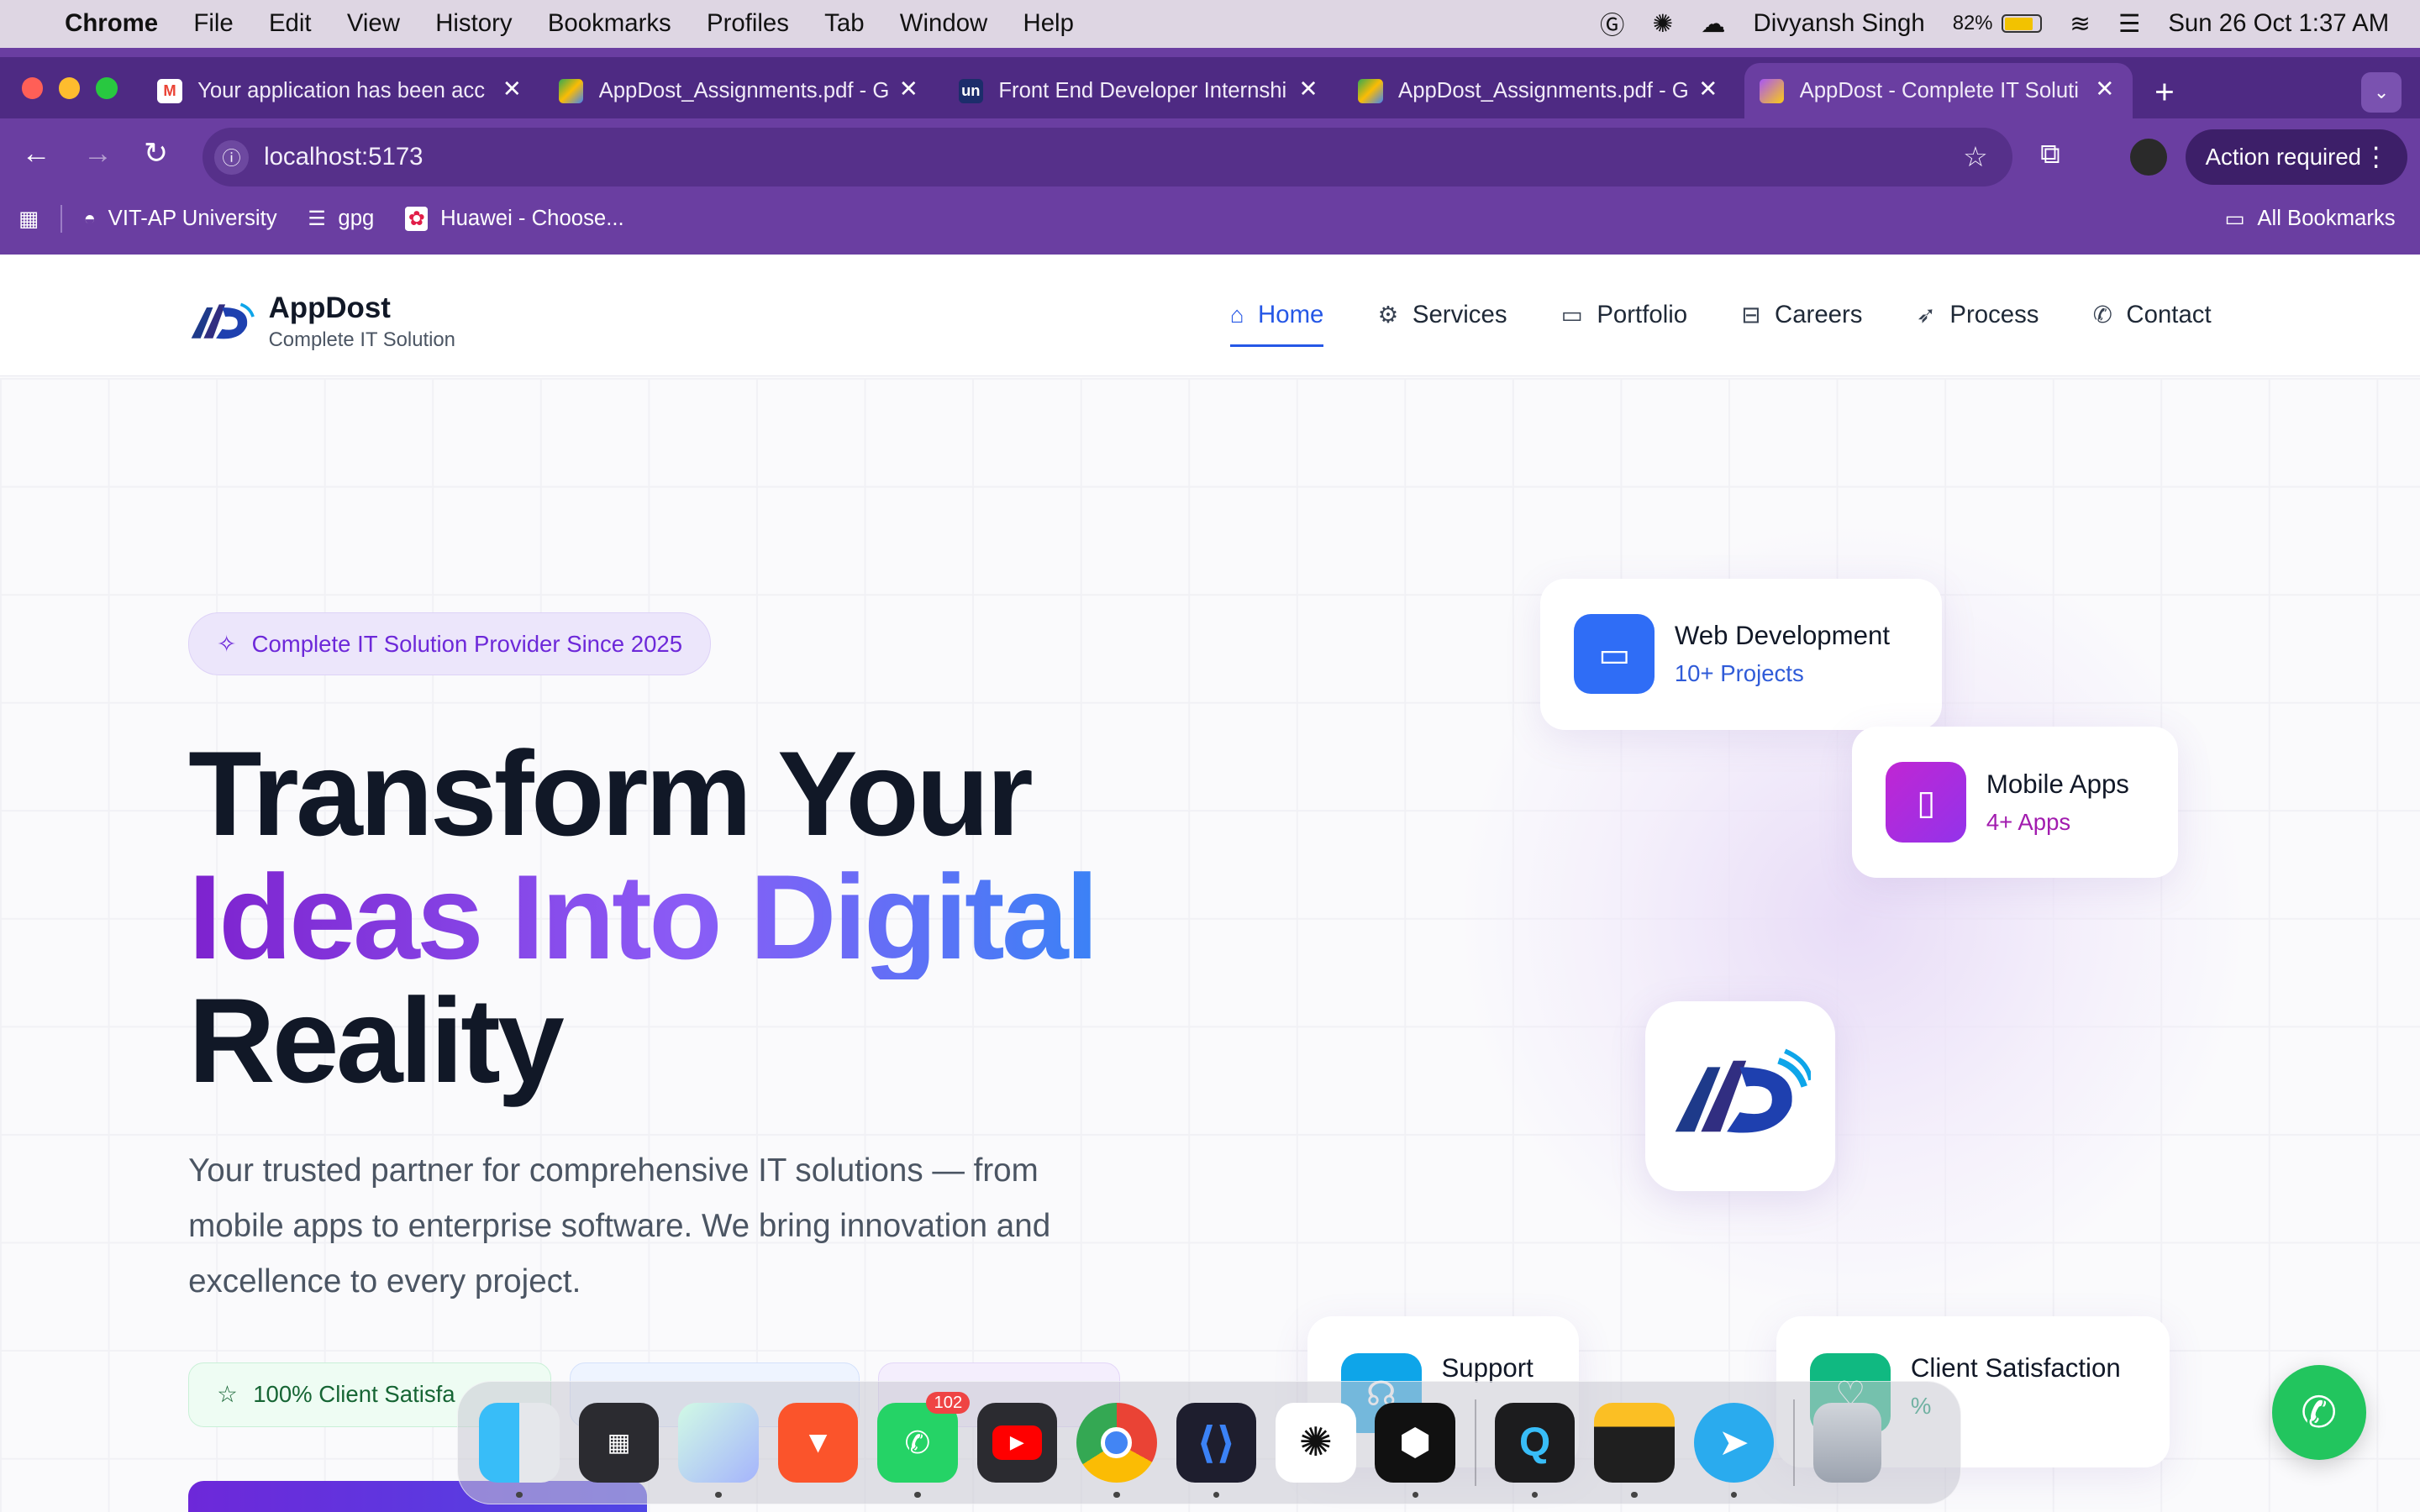  What do you see at coordinates (619, 1442) in the screenshot?
I see `launchpad-icon: ▦` at bounding box center [619, 1442].